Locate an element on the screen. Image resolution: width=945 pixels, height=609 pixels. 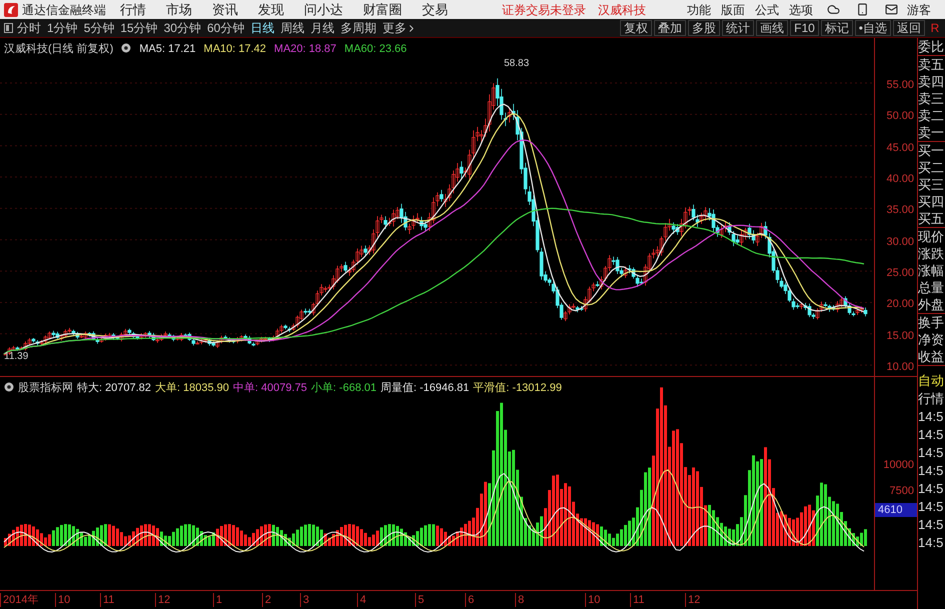
quote-field-label: 卖三 is located at coordinates (931, 98).